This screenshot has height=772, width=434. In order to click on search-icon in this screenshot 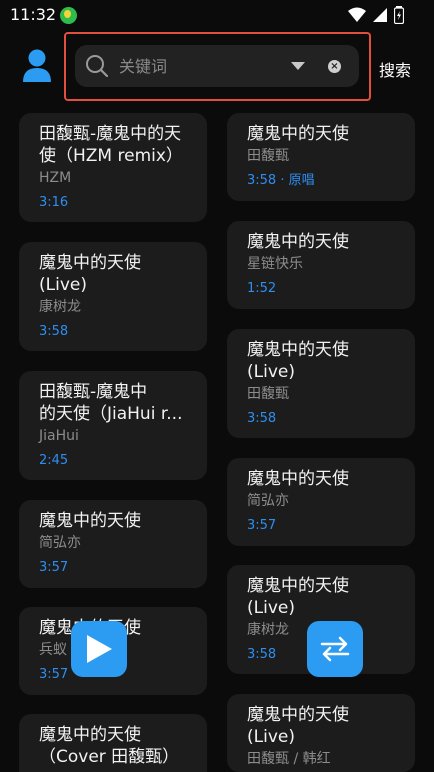, I will do `click(97, 66)`.